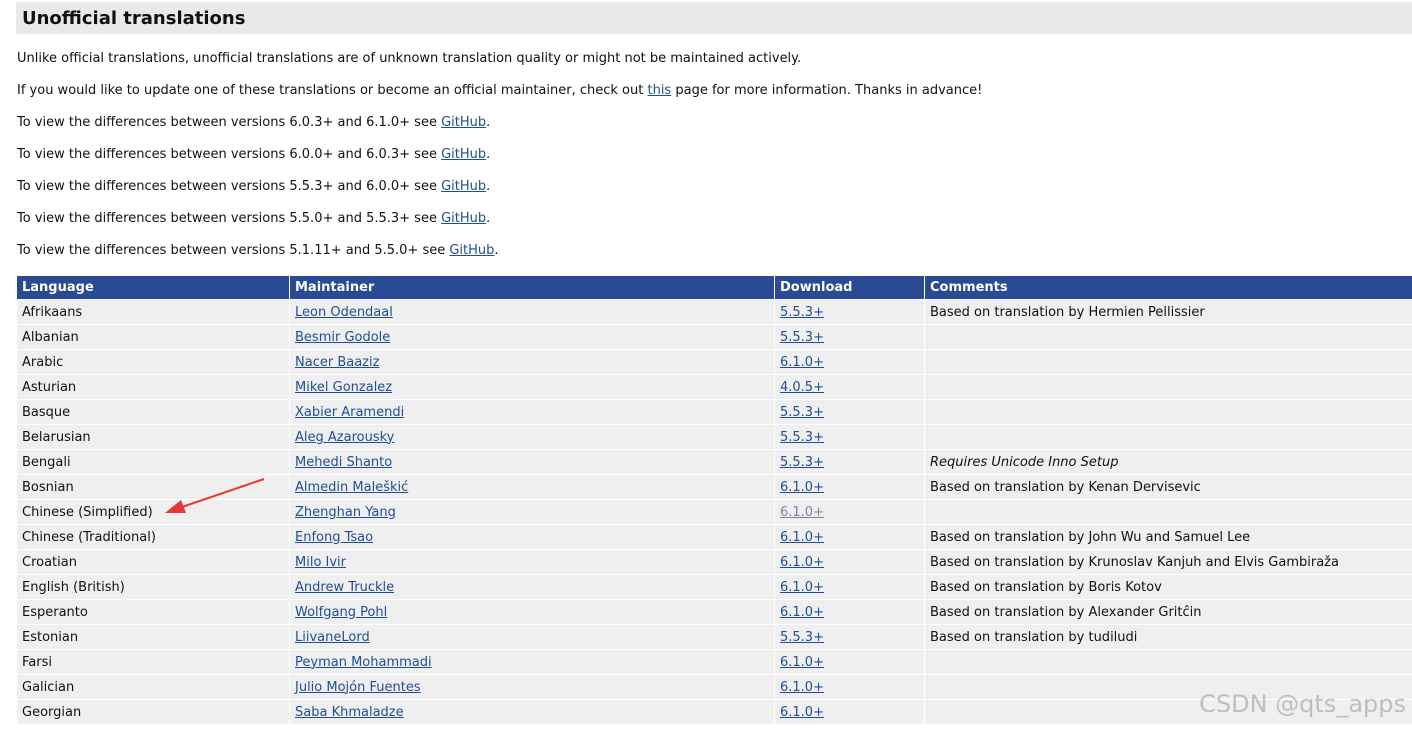  I want to click on maintainer-link: Mikel Gonzalez, so click(343, 387).